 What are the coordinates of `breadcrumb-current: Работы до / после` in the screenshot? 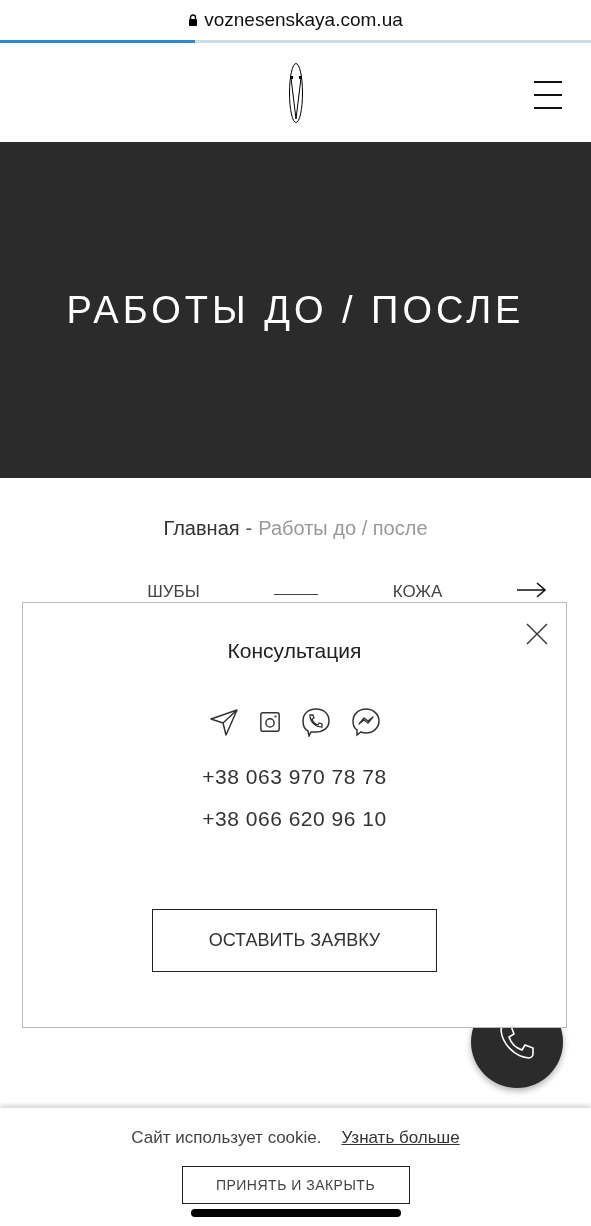 It's located at (343, 528).